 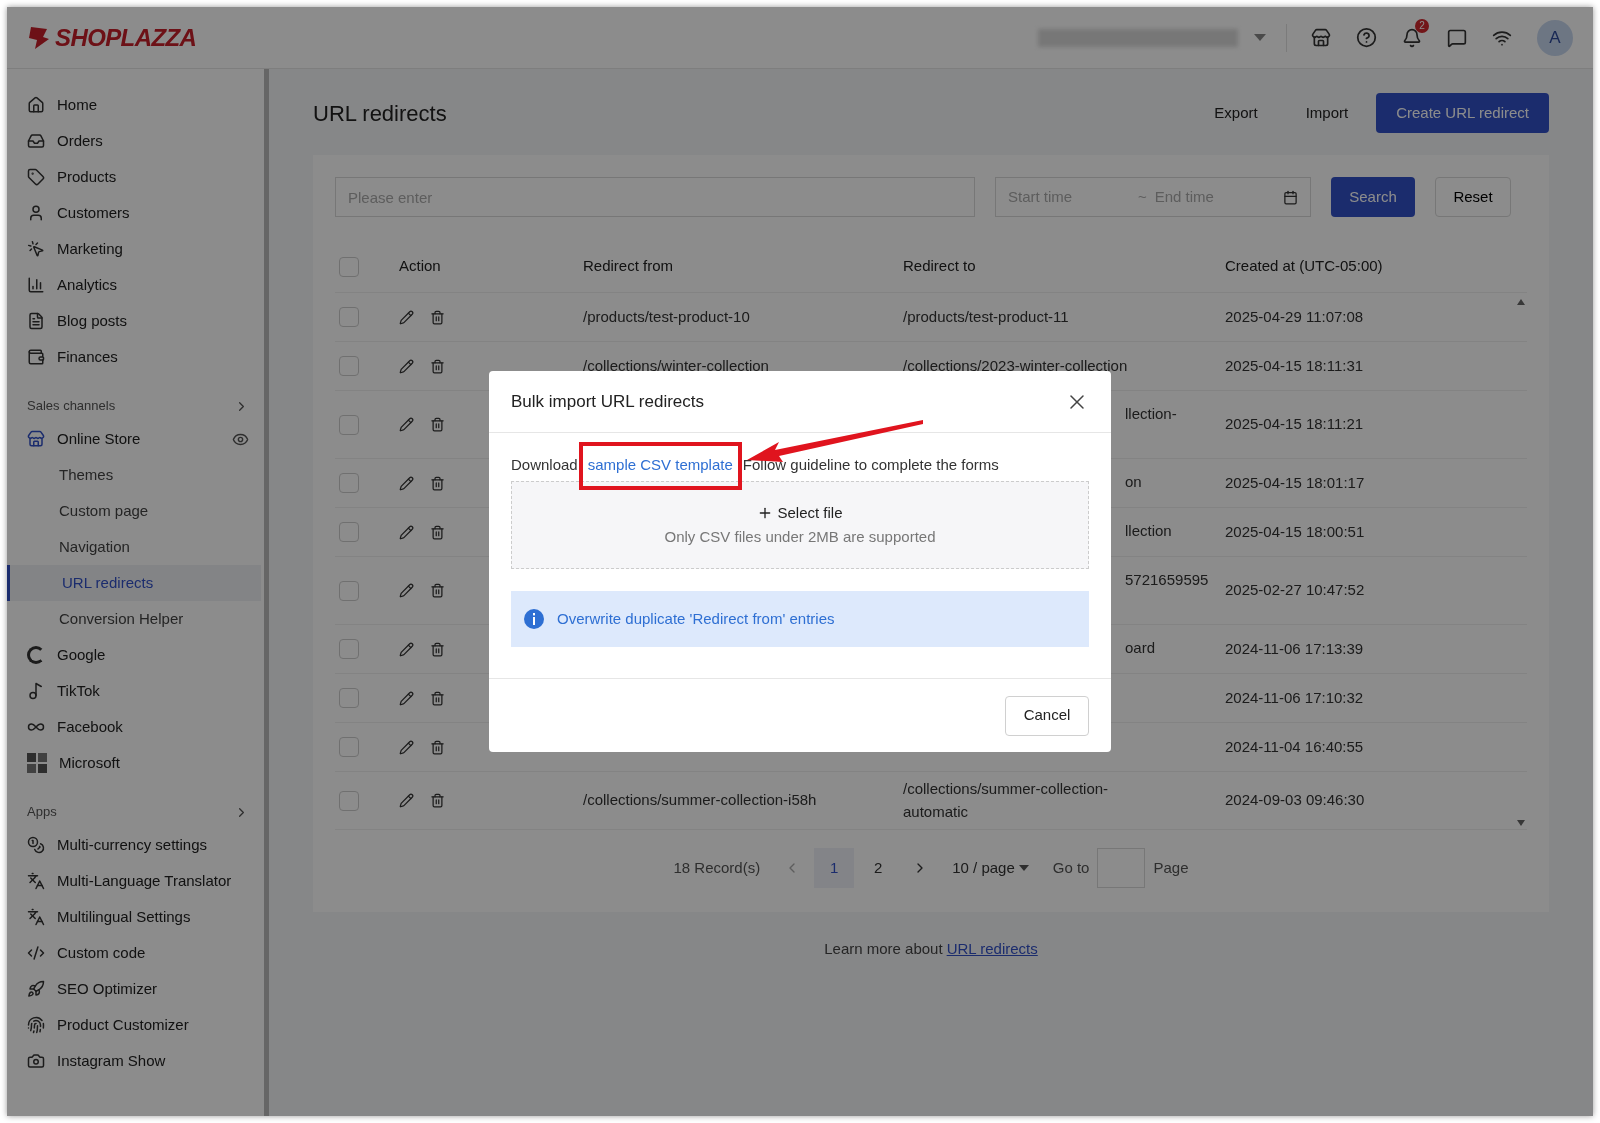 What do you see at coordinates (36, 845) in the screenshot?
I see `coins-icon` at bounding box center [36, 845].